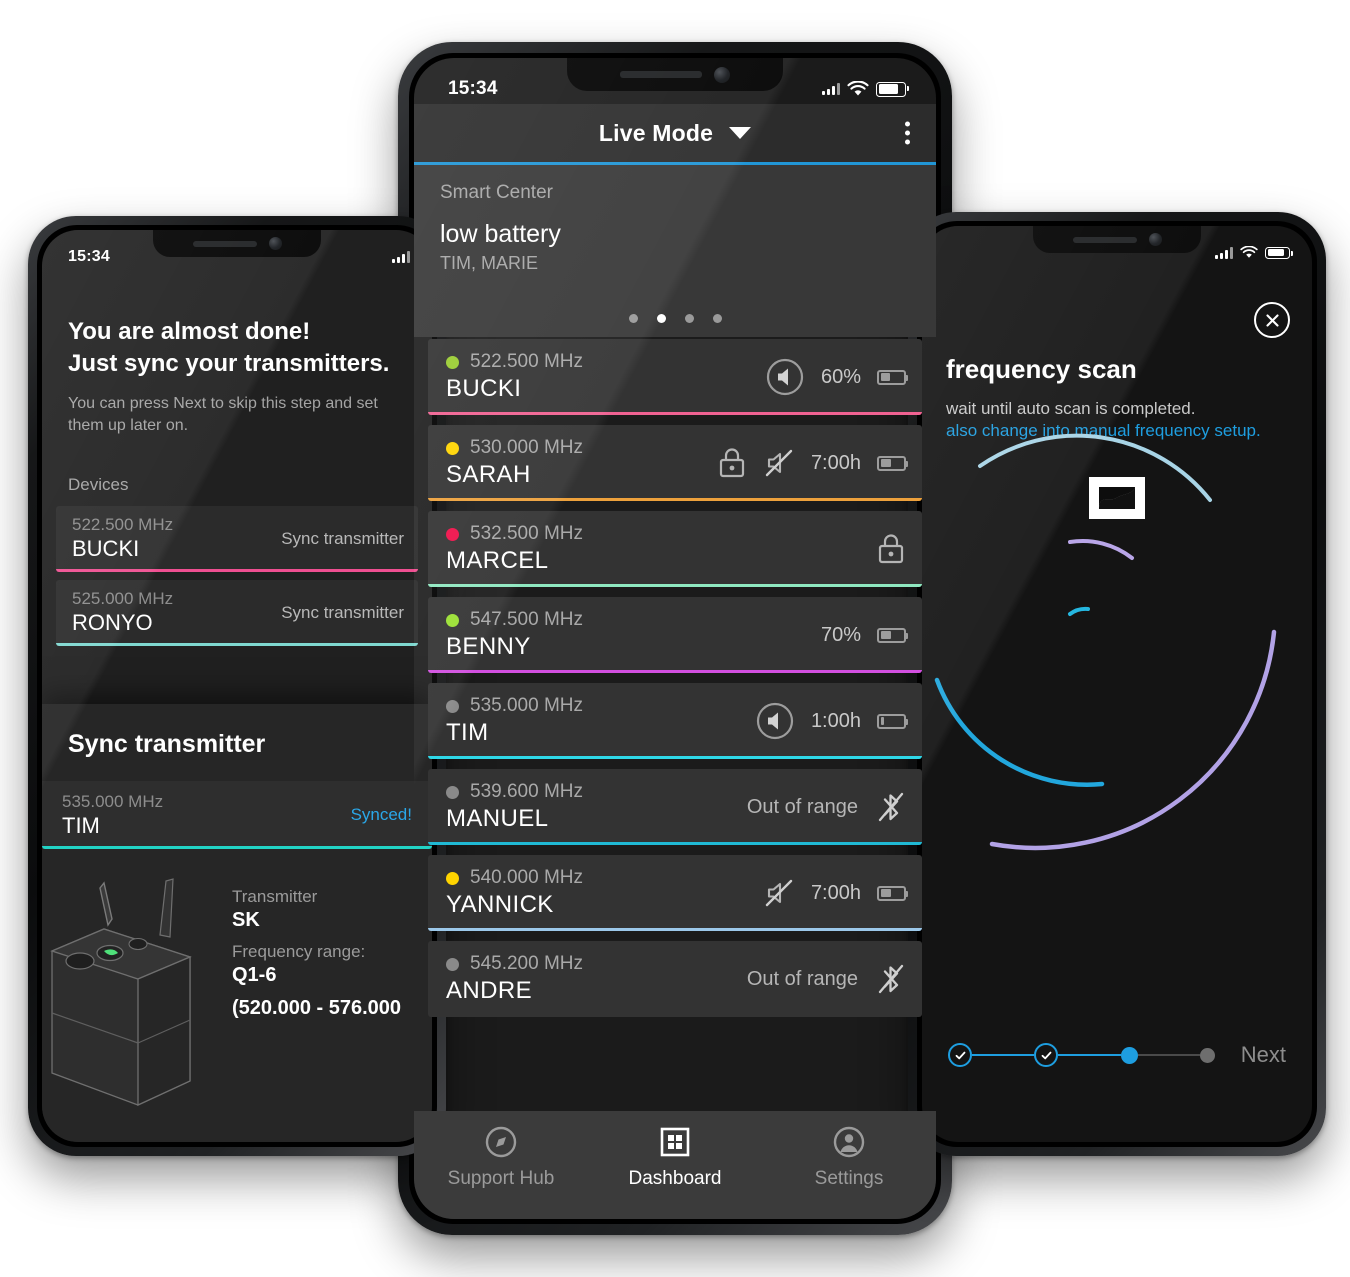 This screenshot has height=1277, width=1350. Describe the element at coordinates (527, 791) in the screenshot. I see `device-frequency: 539.600 MHz` at that location.